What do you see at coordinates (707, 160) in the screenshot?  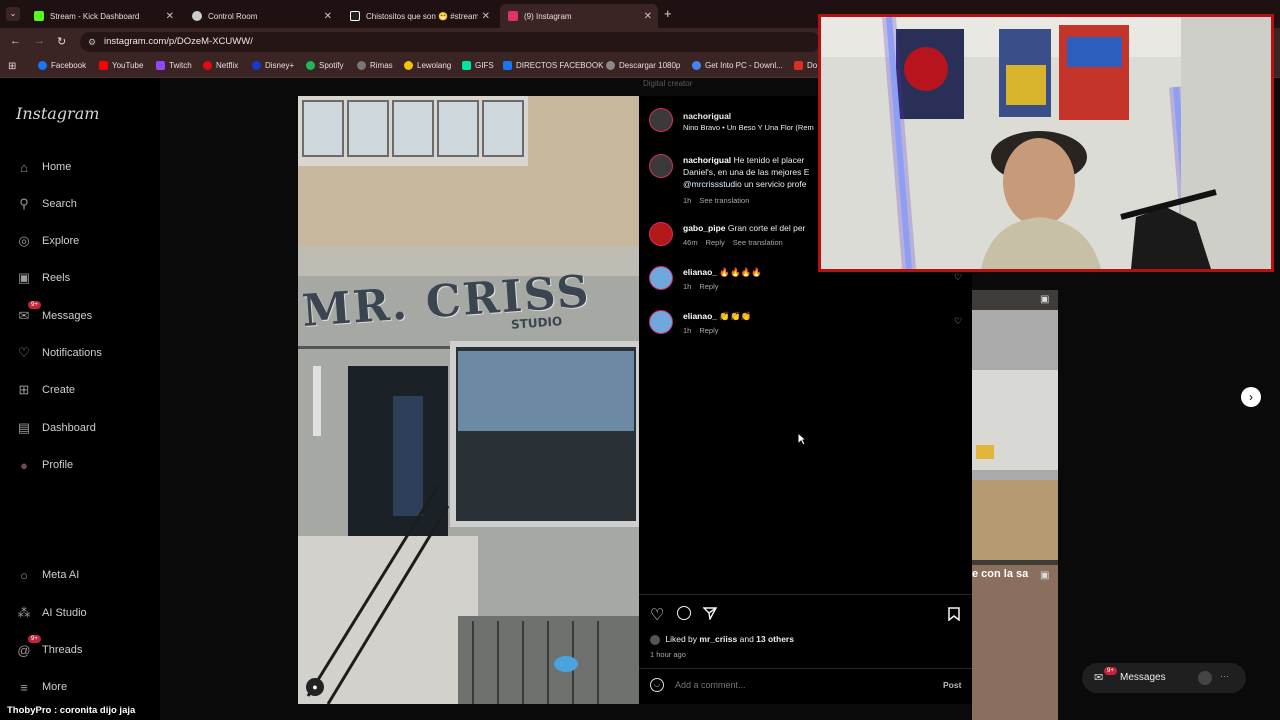 I see `comment-user: nachorigual` at bounding box center [707, 160].